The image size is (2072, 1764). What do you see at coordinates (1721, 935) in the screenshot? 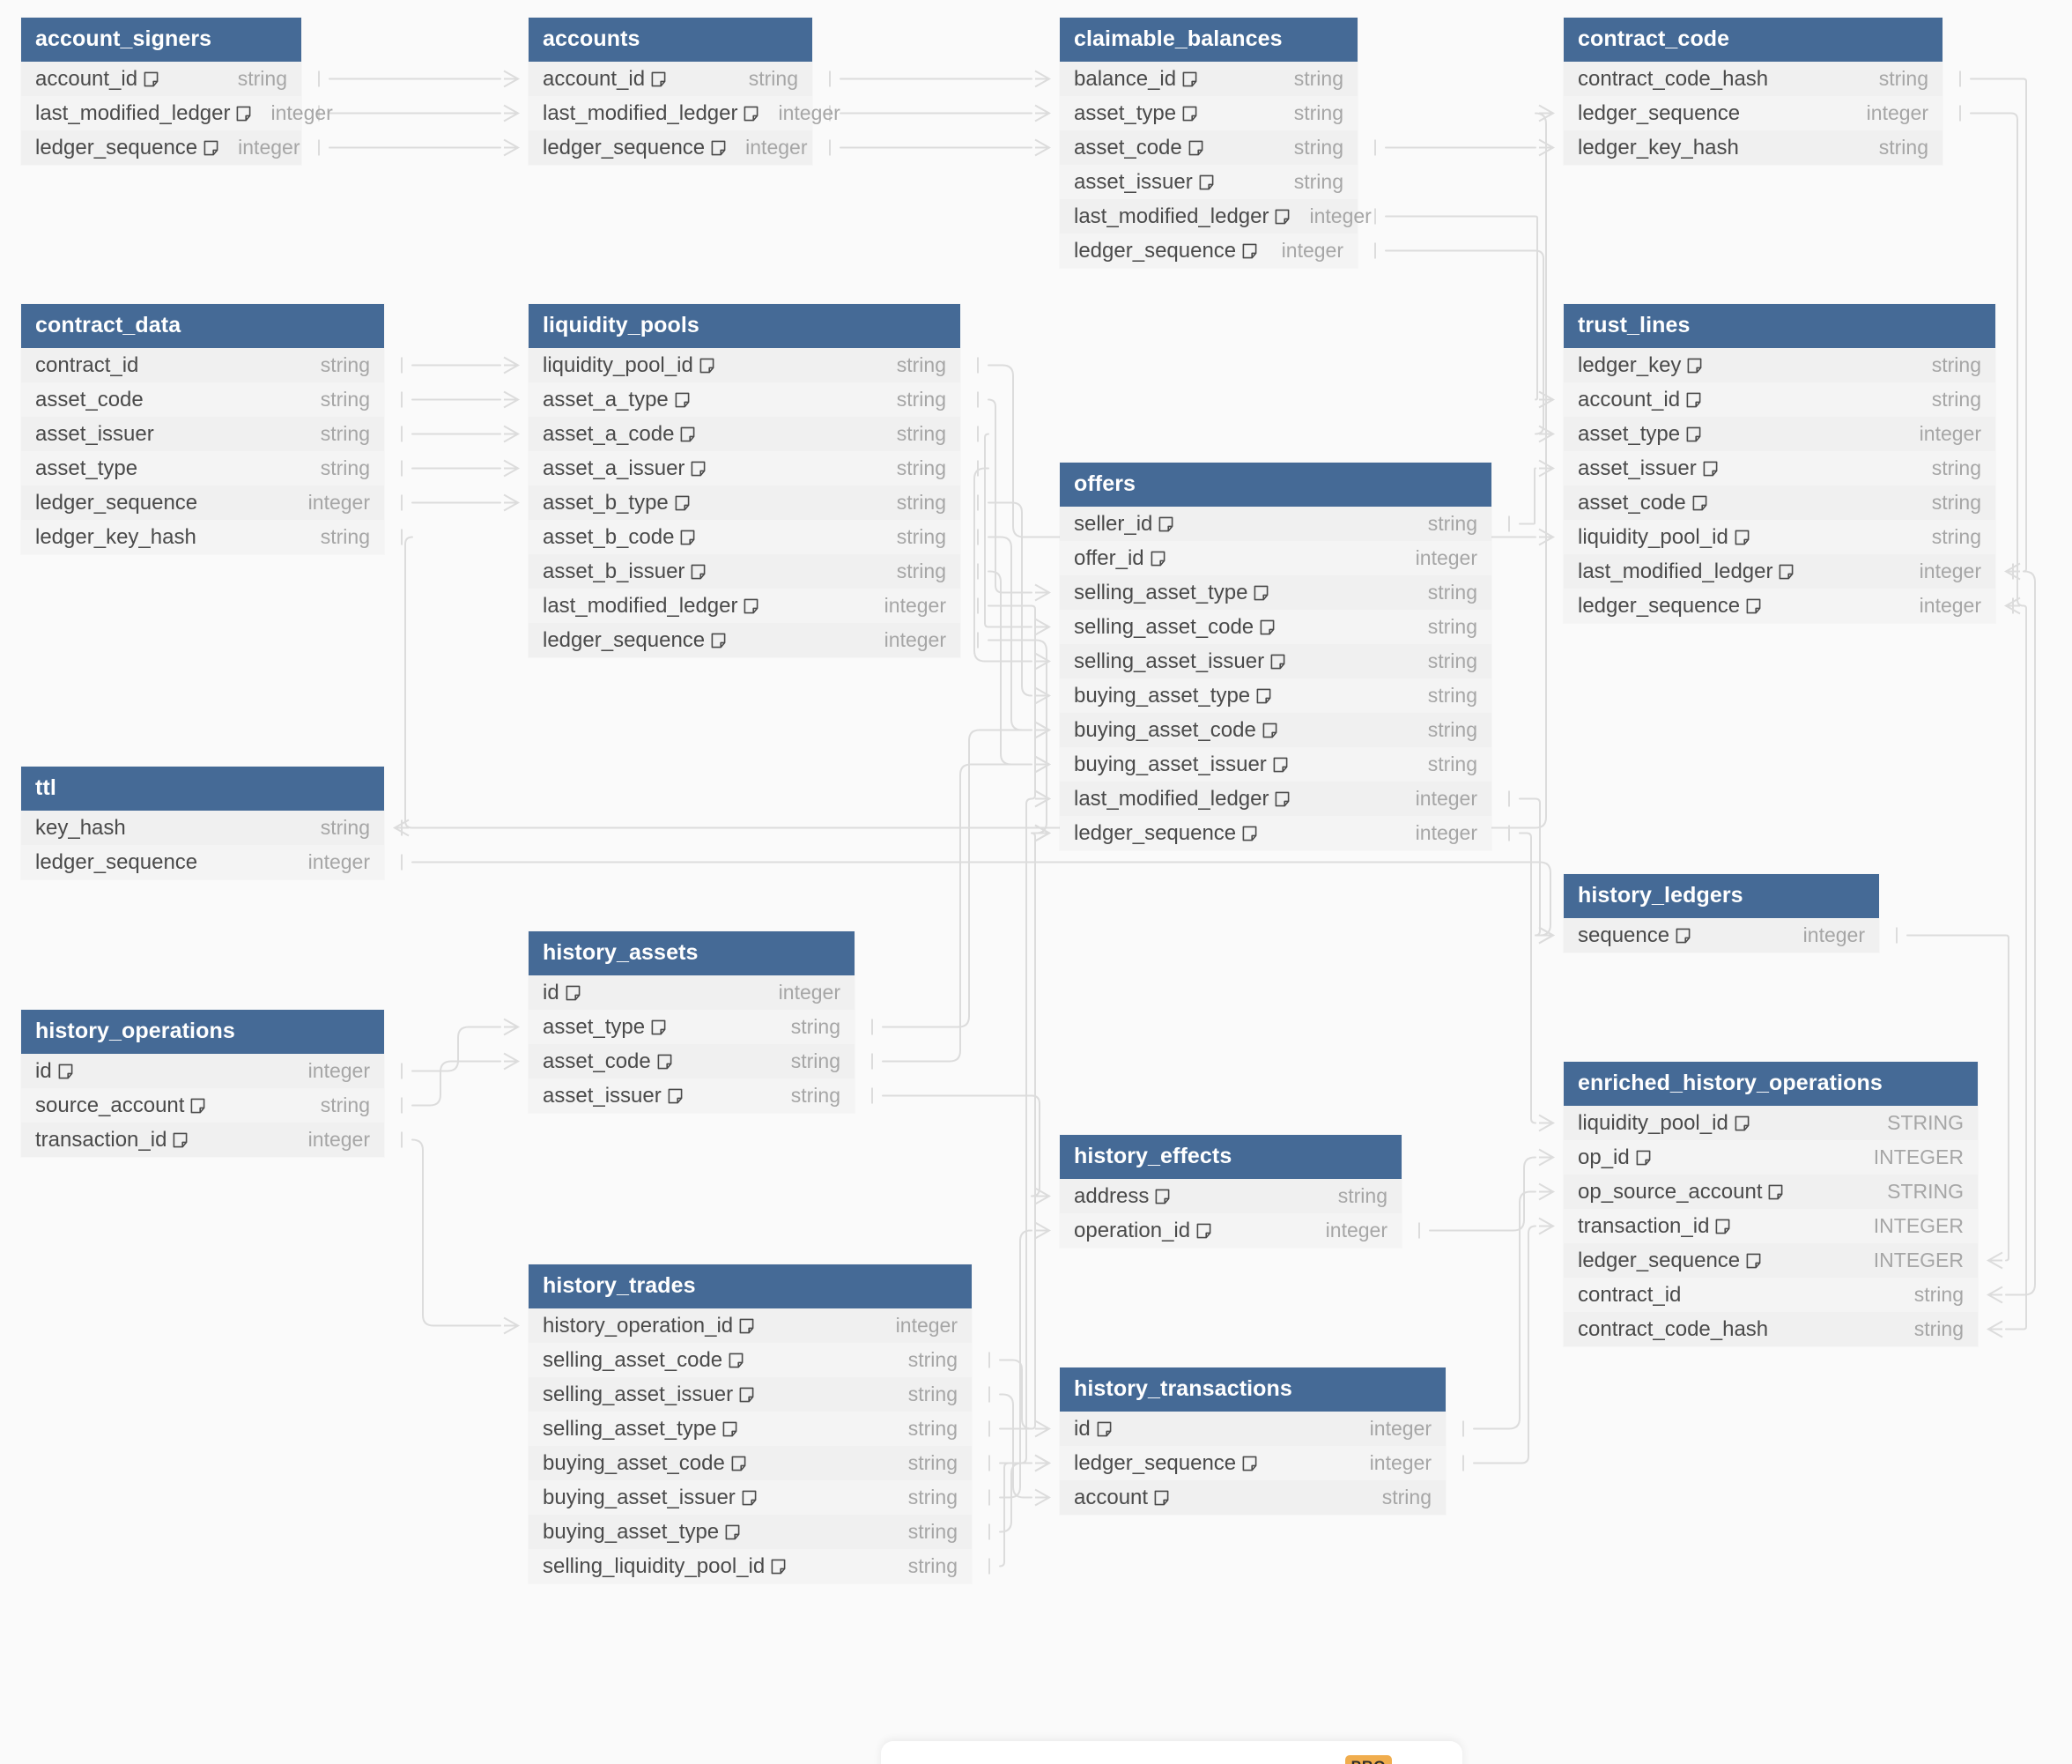
I see `field-row: sequence integer` at bounding box center [1721, 935].